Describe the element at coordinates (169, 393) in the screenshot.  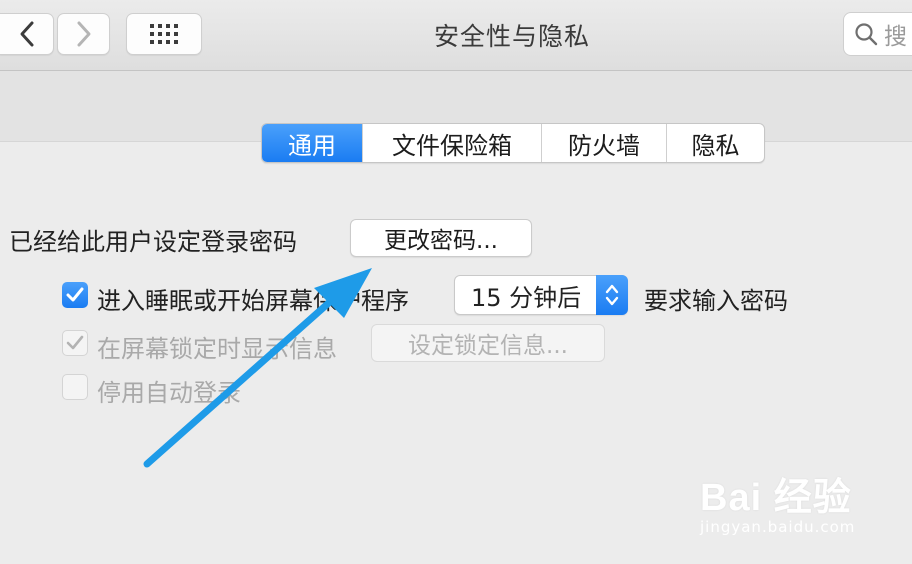
I see `disable-auto-login-label: 停用自动登录` at that location.